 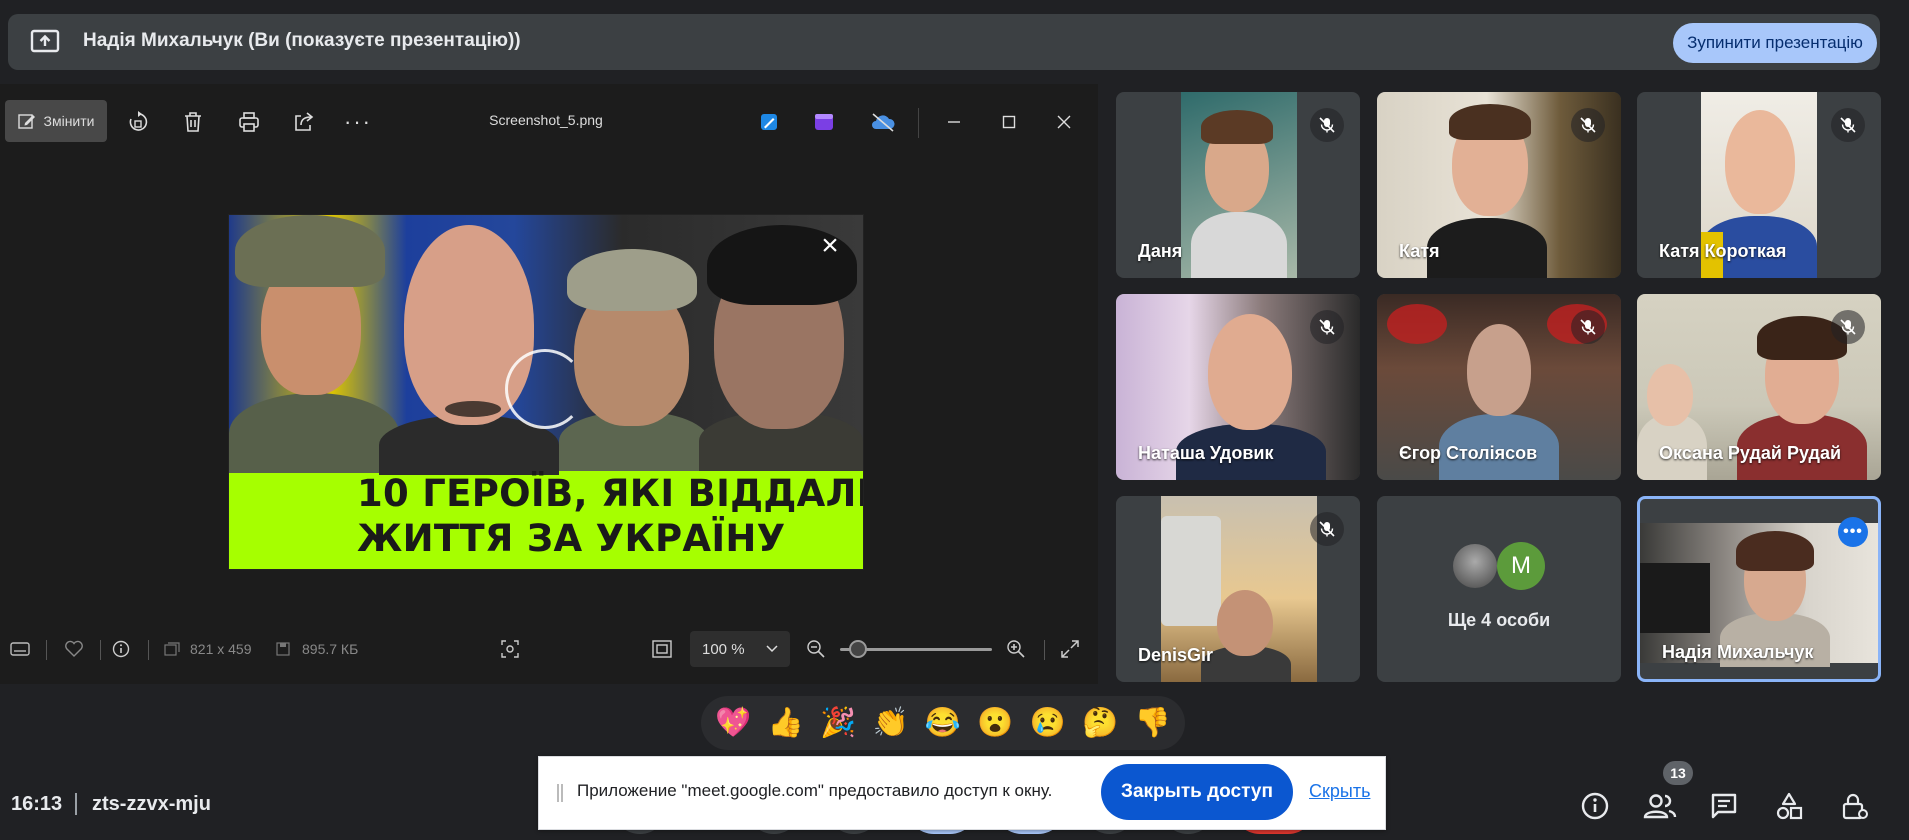 What do you see at coordinates (1016, 649) in the screenshot?
I see `zoom-in-button` at bounding box center [1016, 649].